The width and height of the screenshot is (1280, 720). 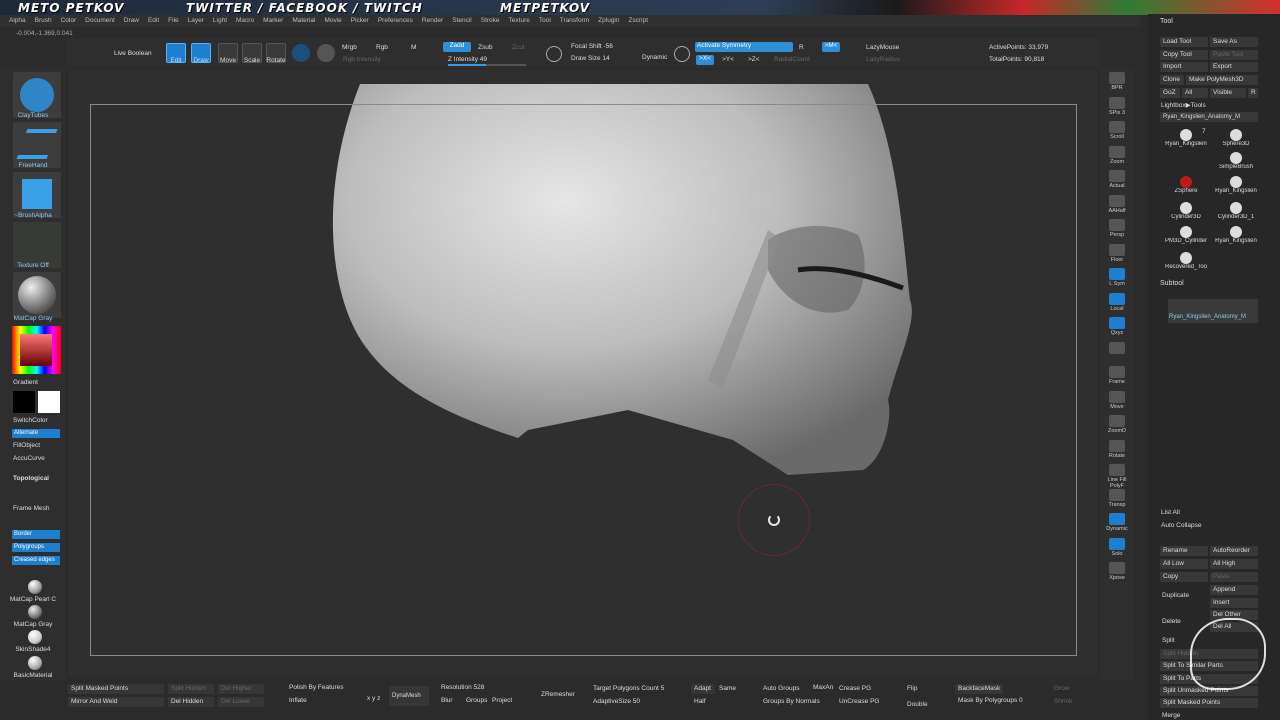 What do you see at coordinates (1175, 595) in the screenshot?
I see `duplicate-button: Duplicate` at bounding box center [1175, 595].